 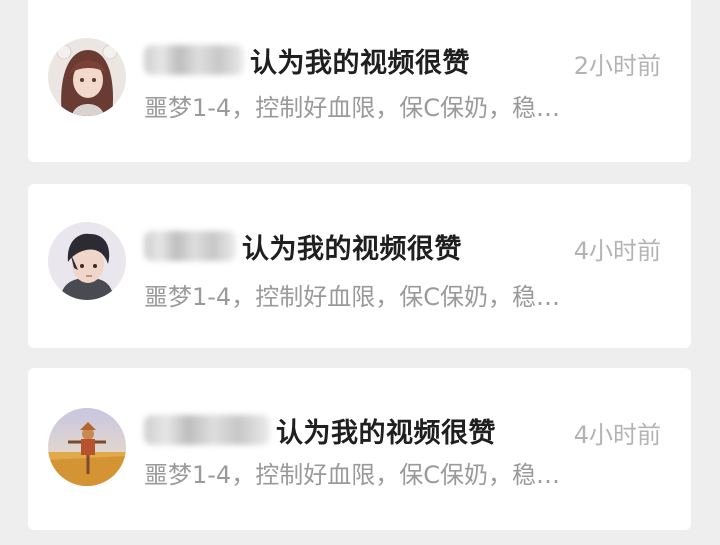 I want to click on scarecrow-field-avatar-icon, so click(x=87, y=447).